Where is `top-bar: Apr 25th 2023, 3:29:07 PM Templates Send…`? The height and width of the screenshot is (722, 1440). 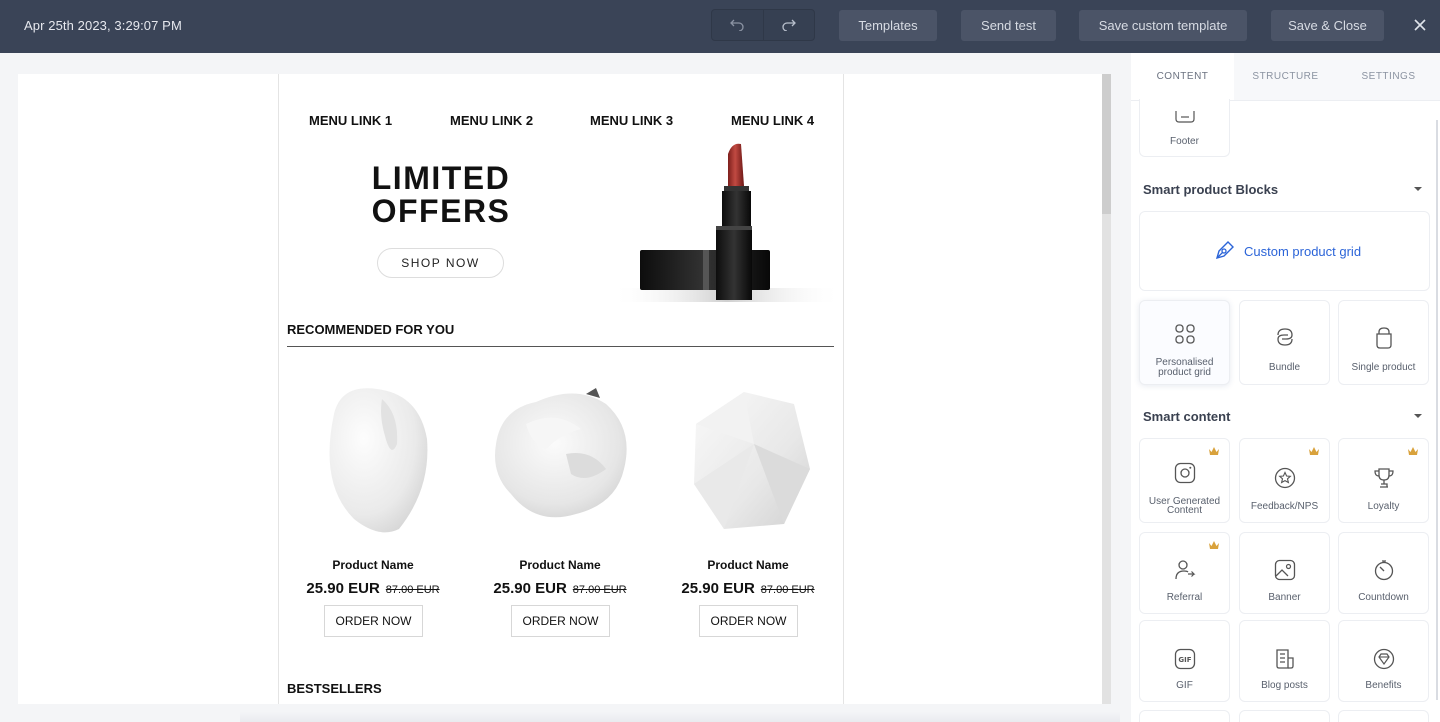 top-bar: Apr 25th 2023, 3:29:07 PM Templates Send… is located at coordinates (720, 26).